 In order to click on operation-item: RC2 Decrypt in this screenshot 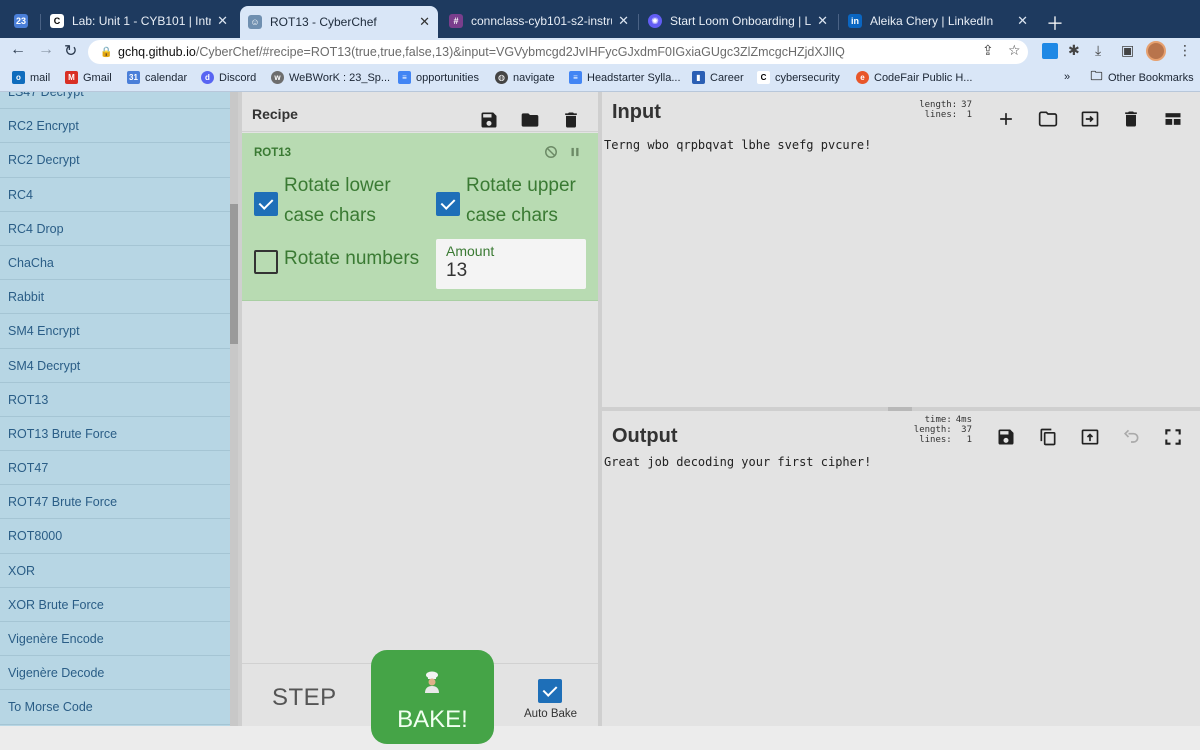, I will do `click(115, 160)`.